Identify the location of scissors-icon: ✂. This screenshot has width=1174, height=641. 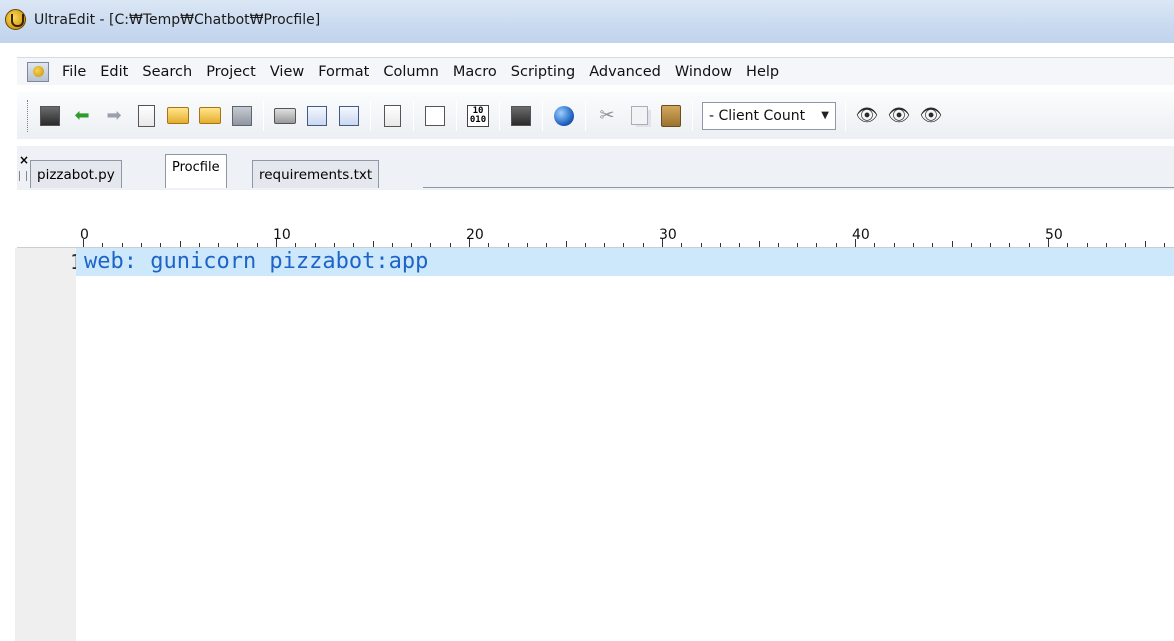
(607, 115).